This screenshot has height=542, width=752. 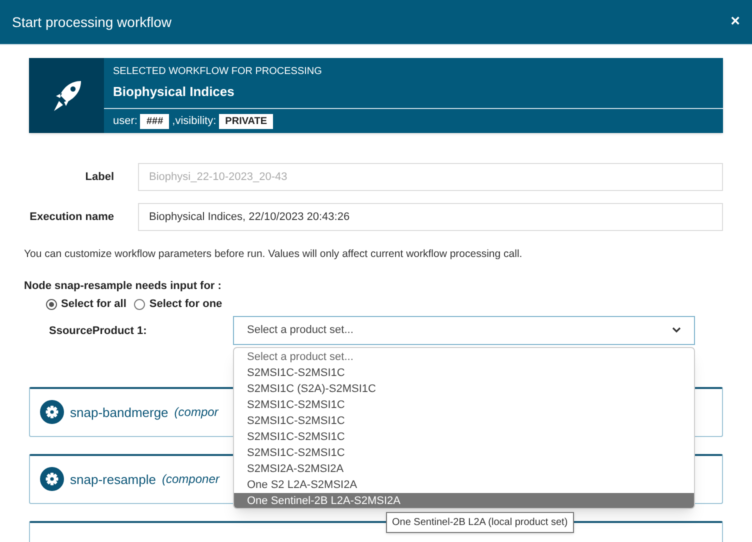 I want to click on tooltip: One Sentinel-2B L2A (local product set), so click(x=480, y=522).